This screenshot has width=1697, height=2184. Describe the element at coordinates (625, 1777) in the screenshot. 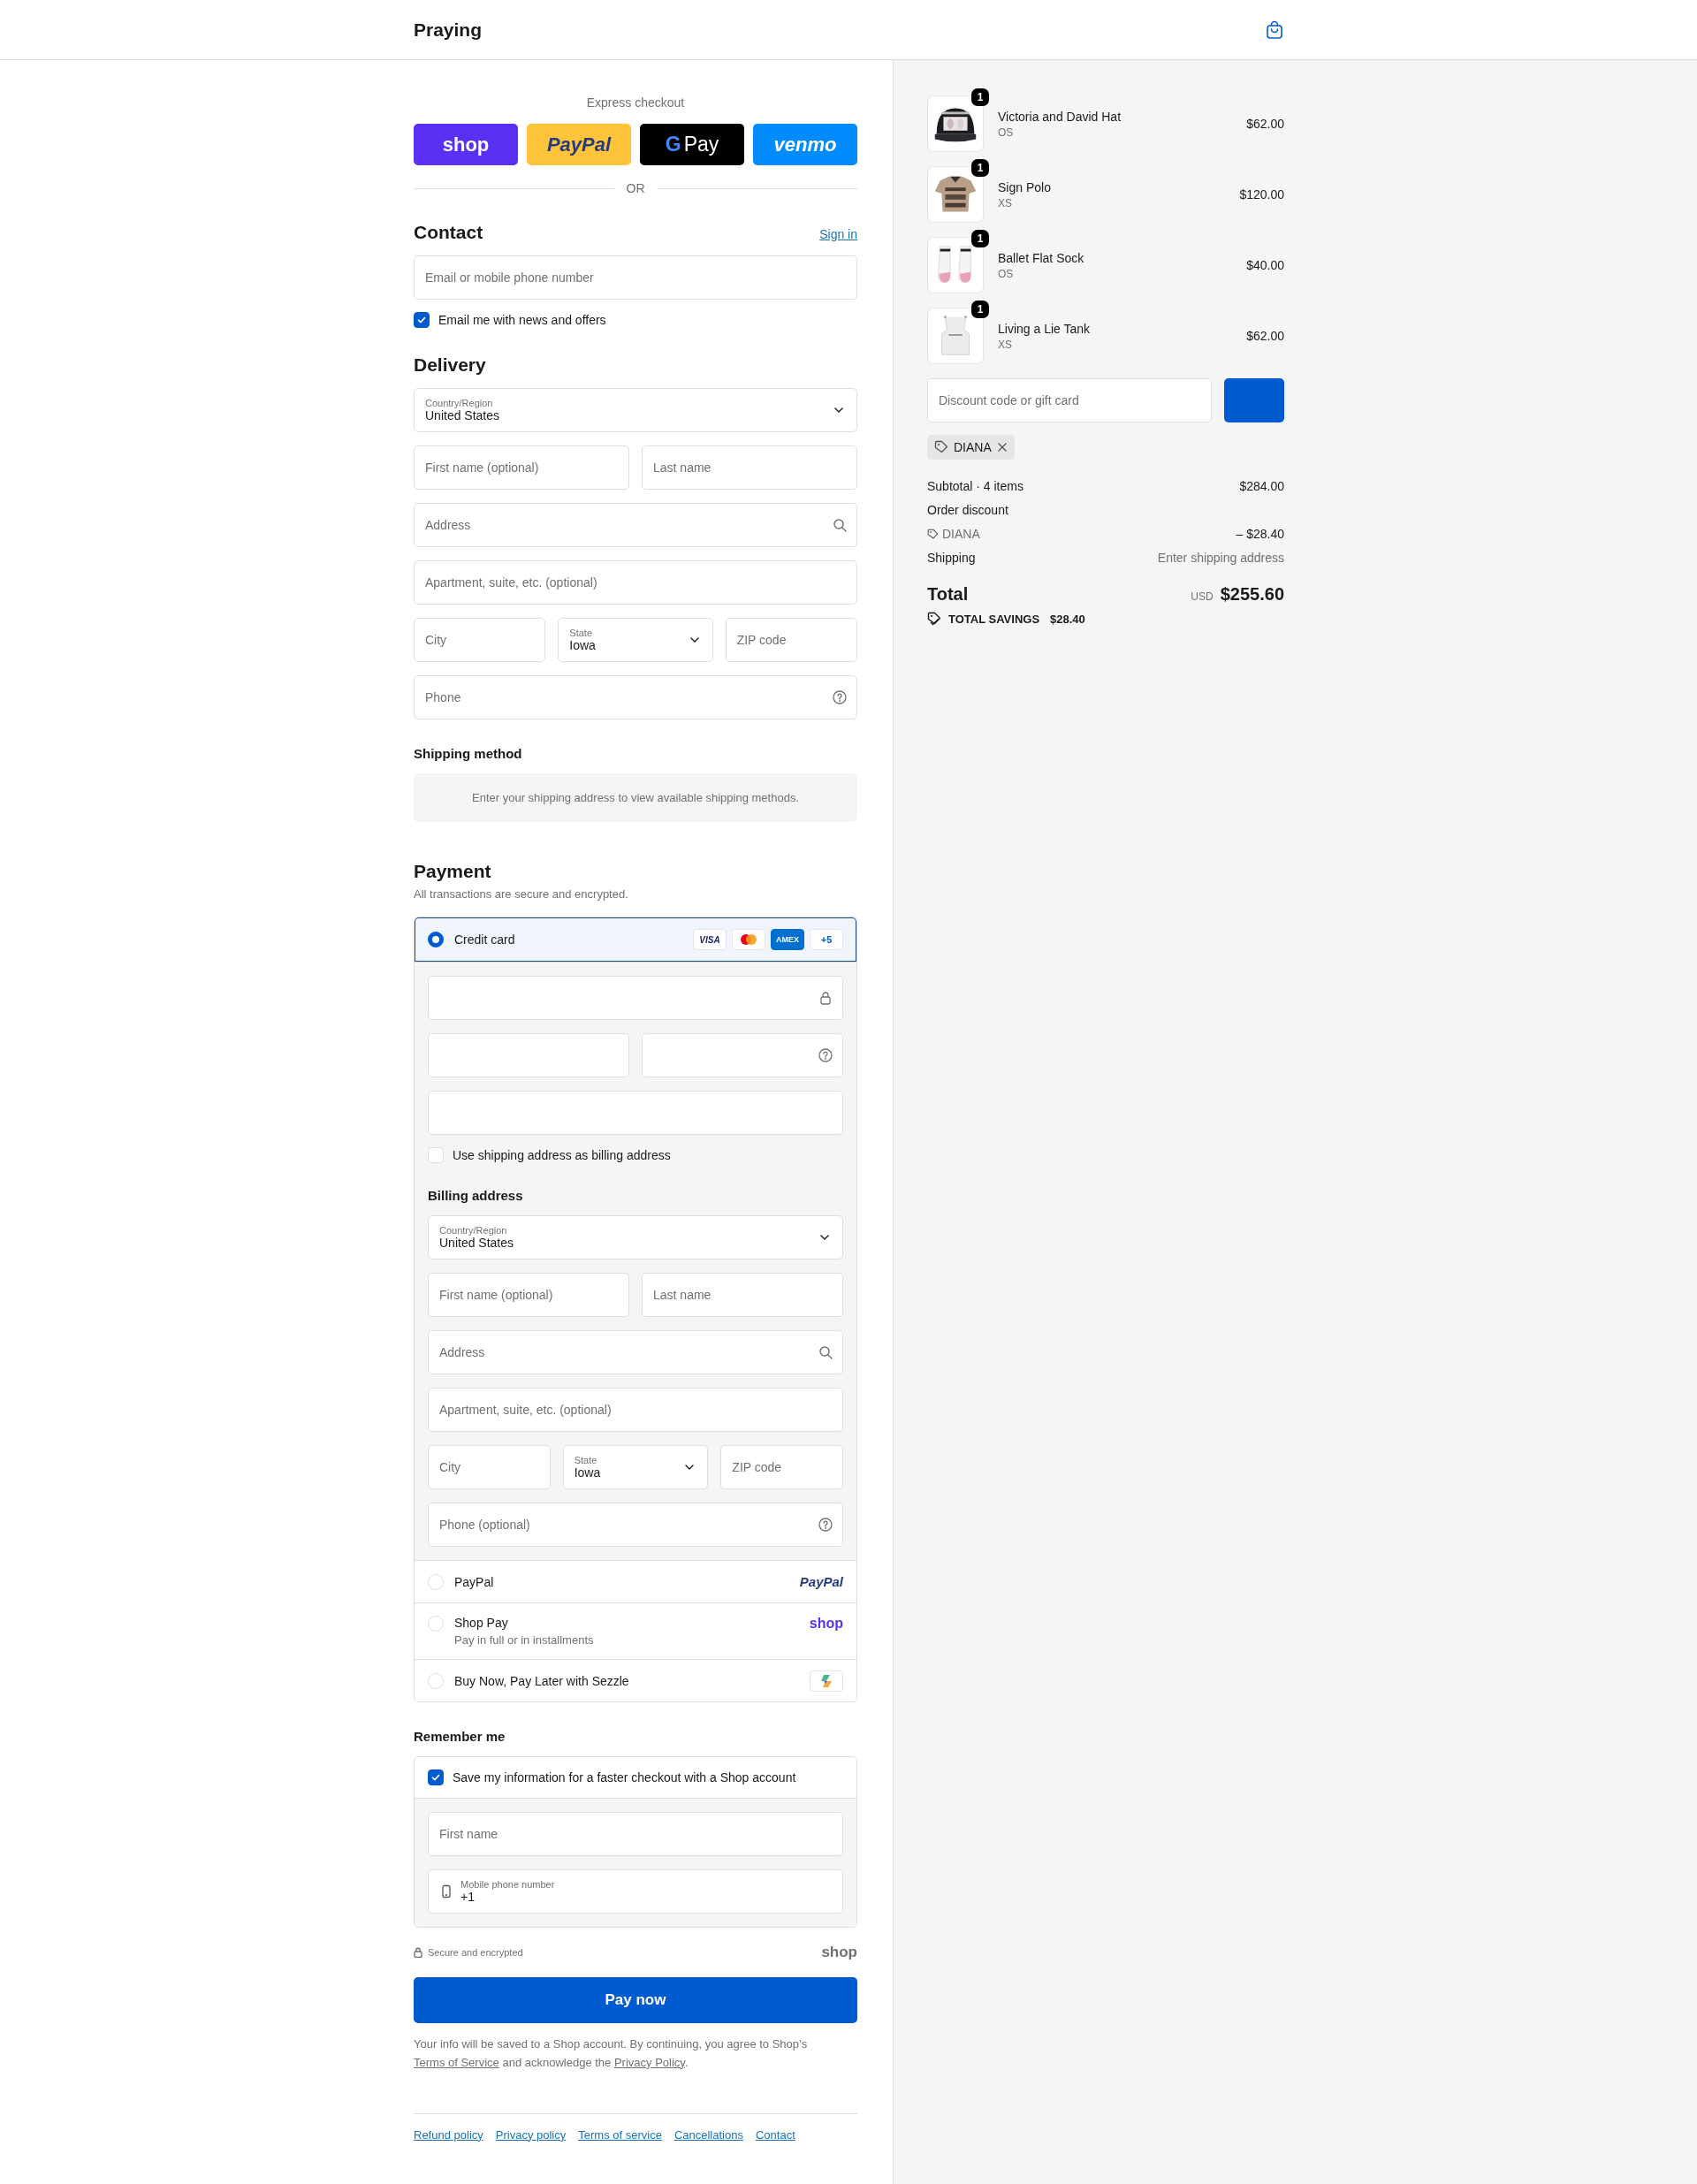

I see `checkbox-label: Save my information for a faster checkout with a Shop account` at that location.